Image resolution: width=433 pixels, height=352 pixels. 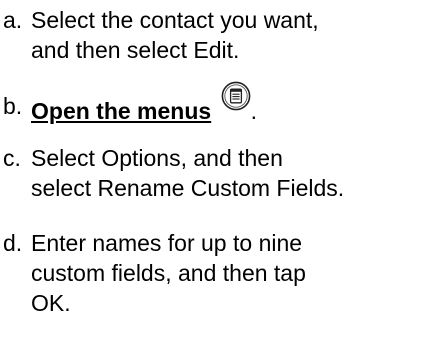 I want to click on step-trailing-period: ., so click(x=253, y=111).